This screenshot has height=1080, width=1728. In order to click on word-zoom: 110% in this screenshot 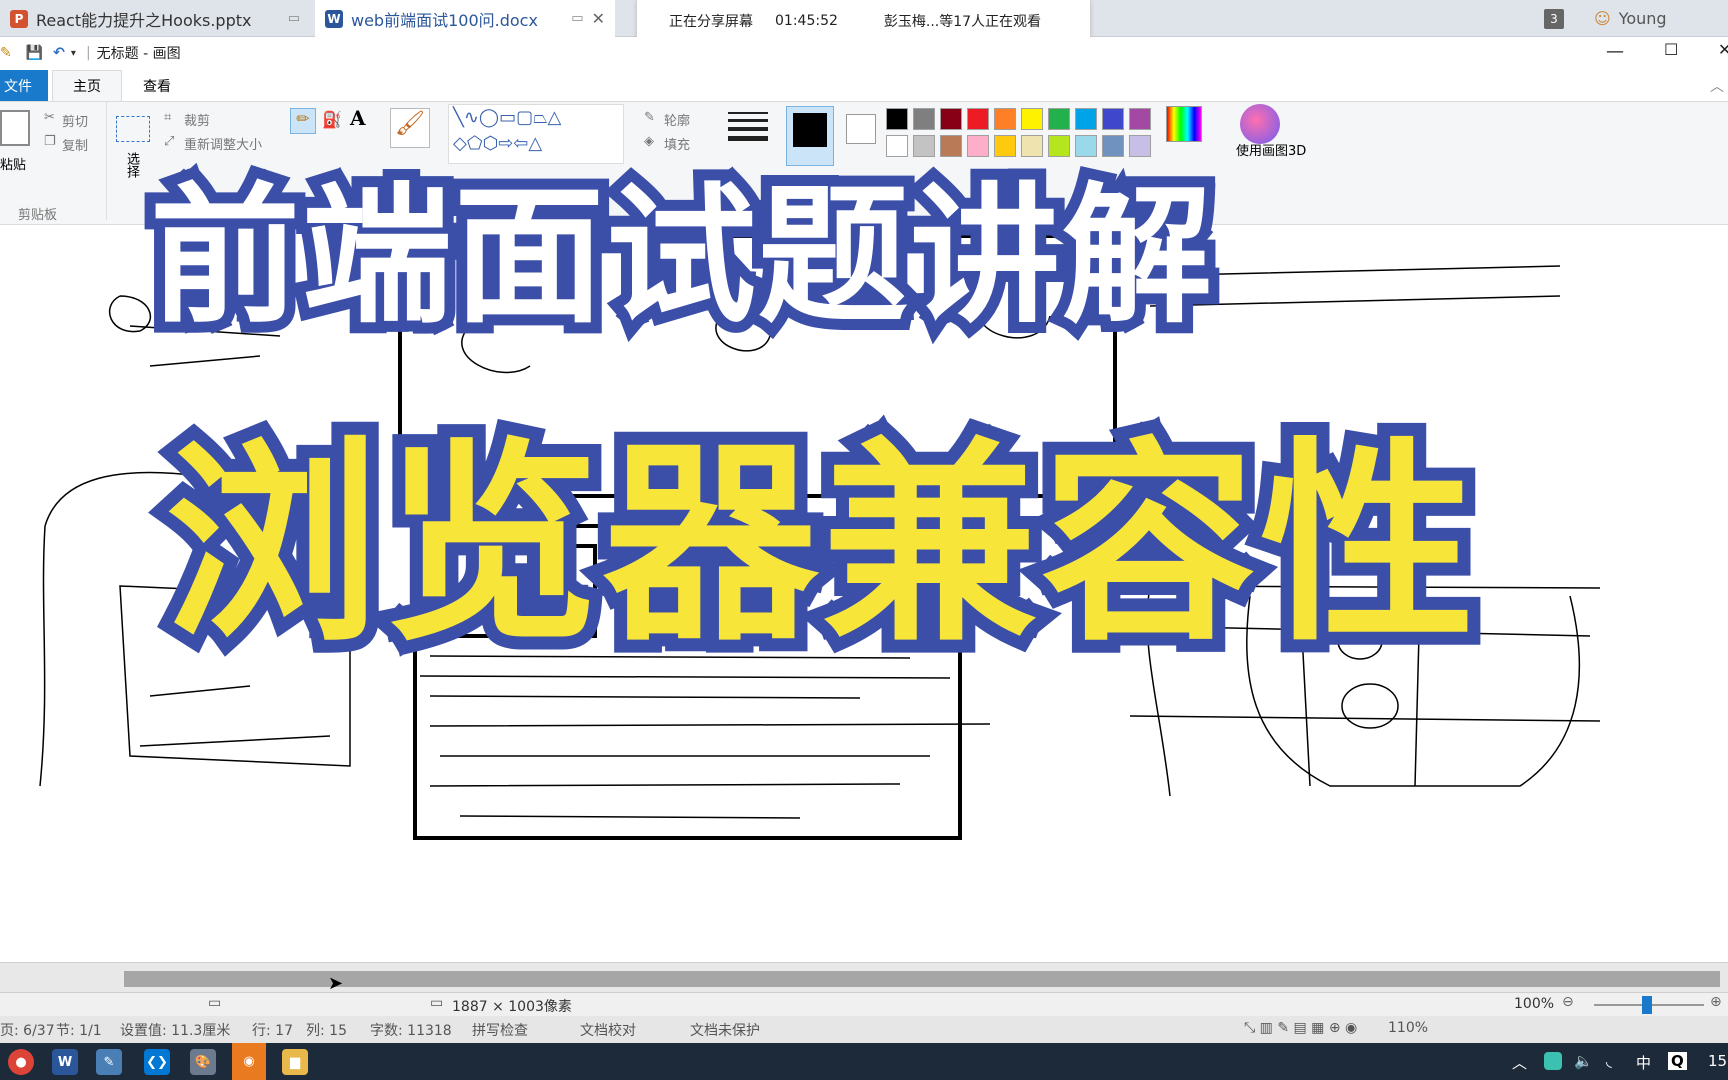, I will do `click(1408, 1028)`.